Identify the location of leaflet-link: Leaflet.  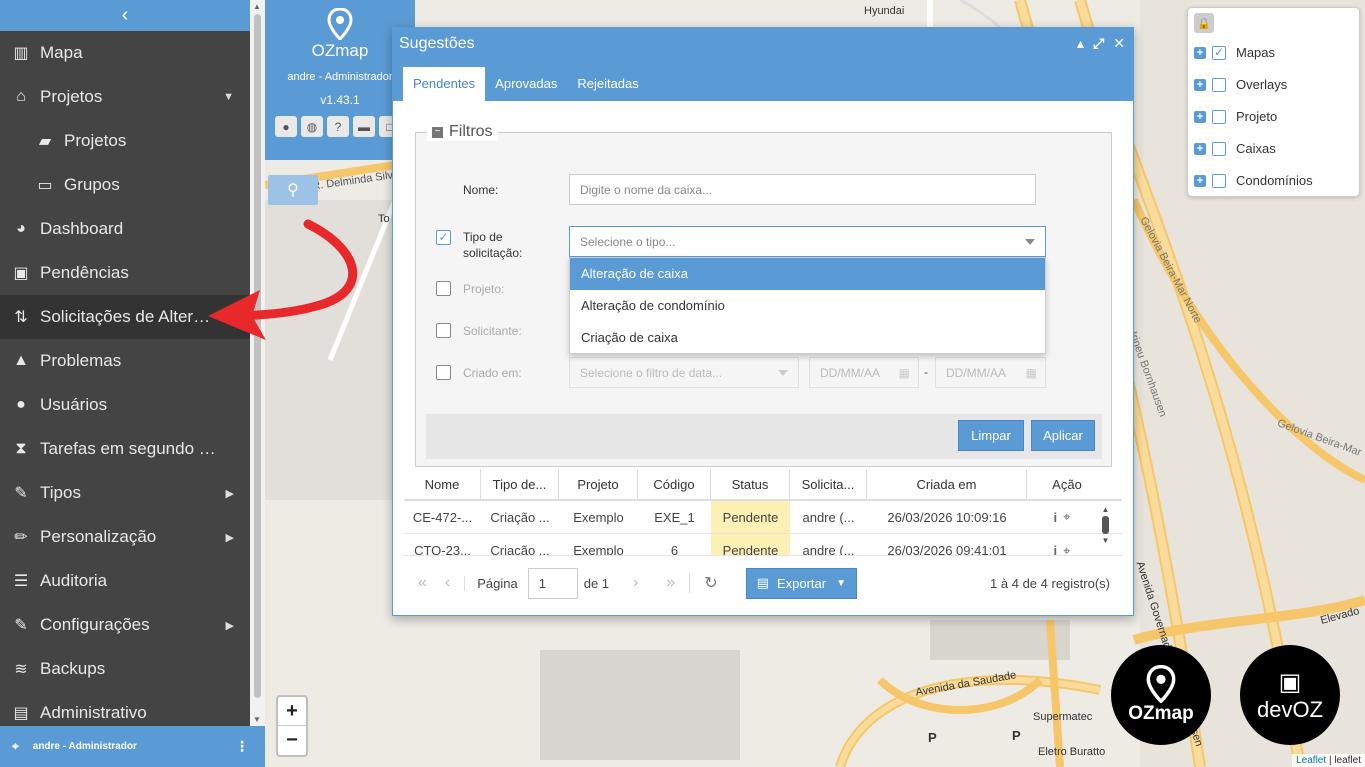
(1311, 760).